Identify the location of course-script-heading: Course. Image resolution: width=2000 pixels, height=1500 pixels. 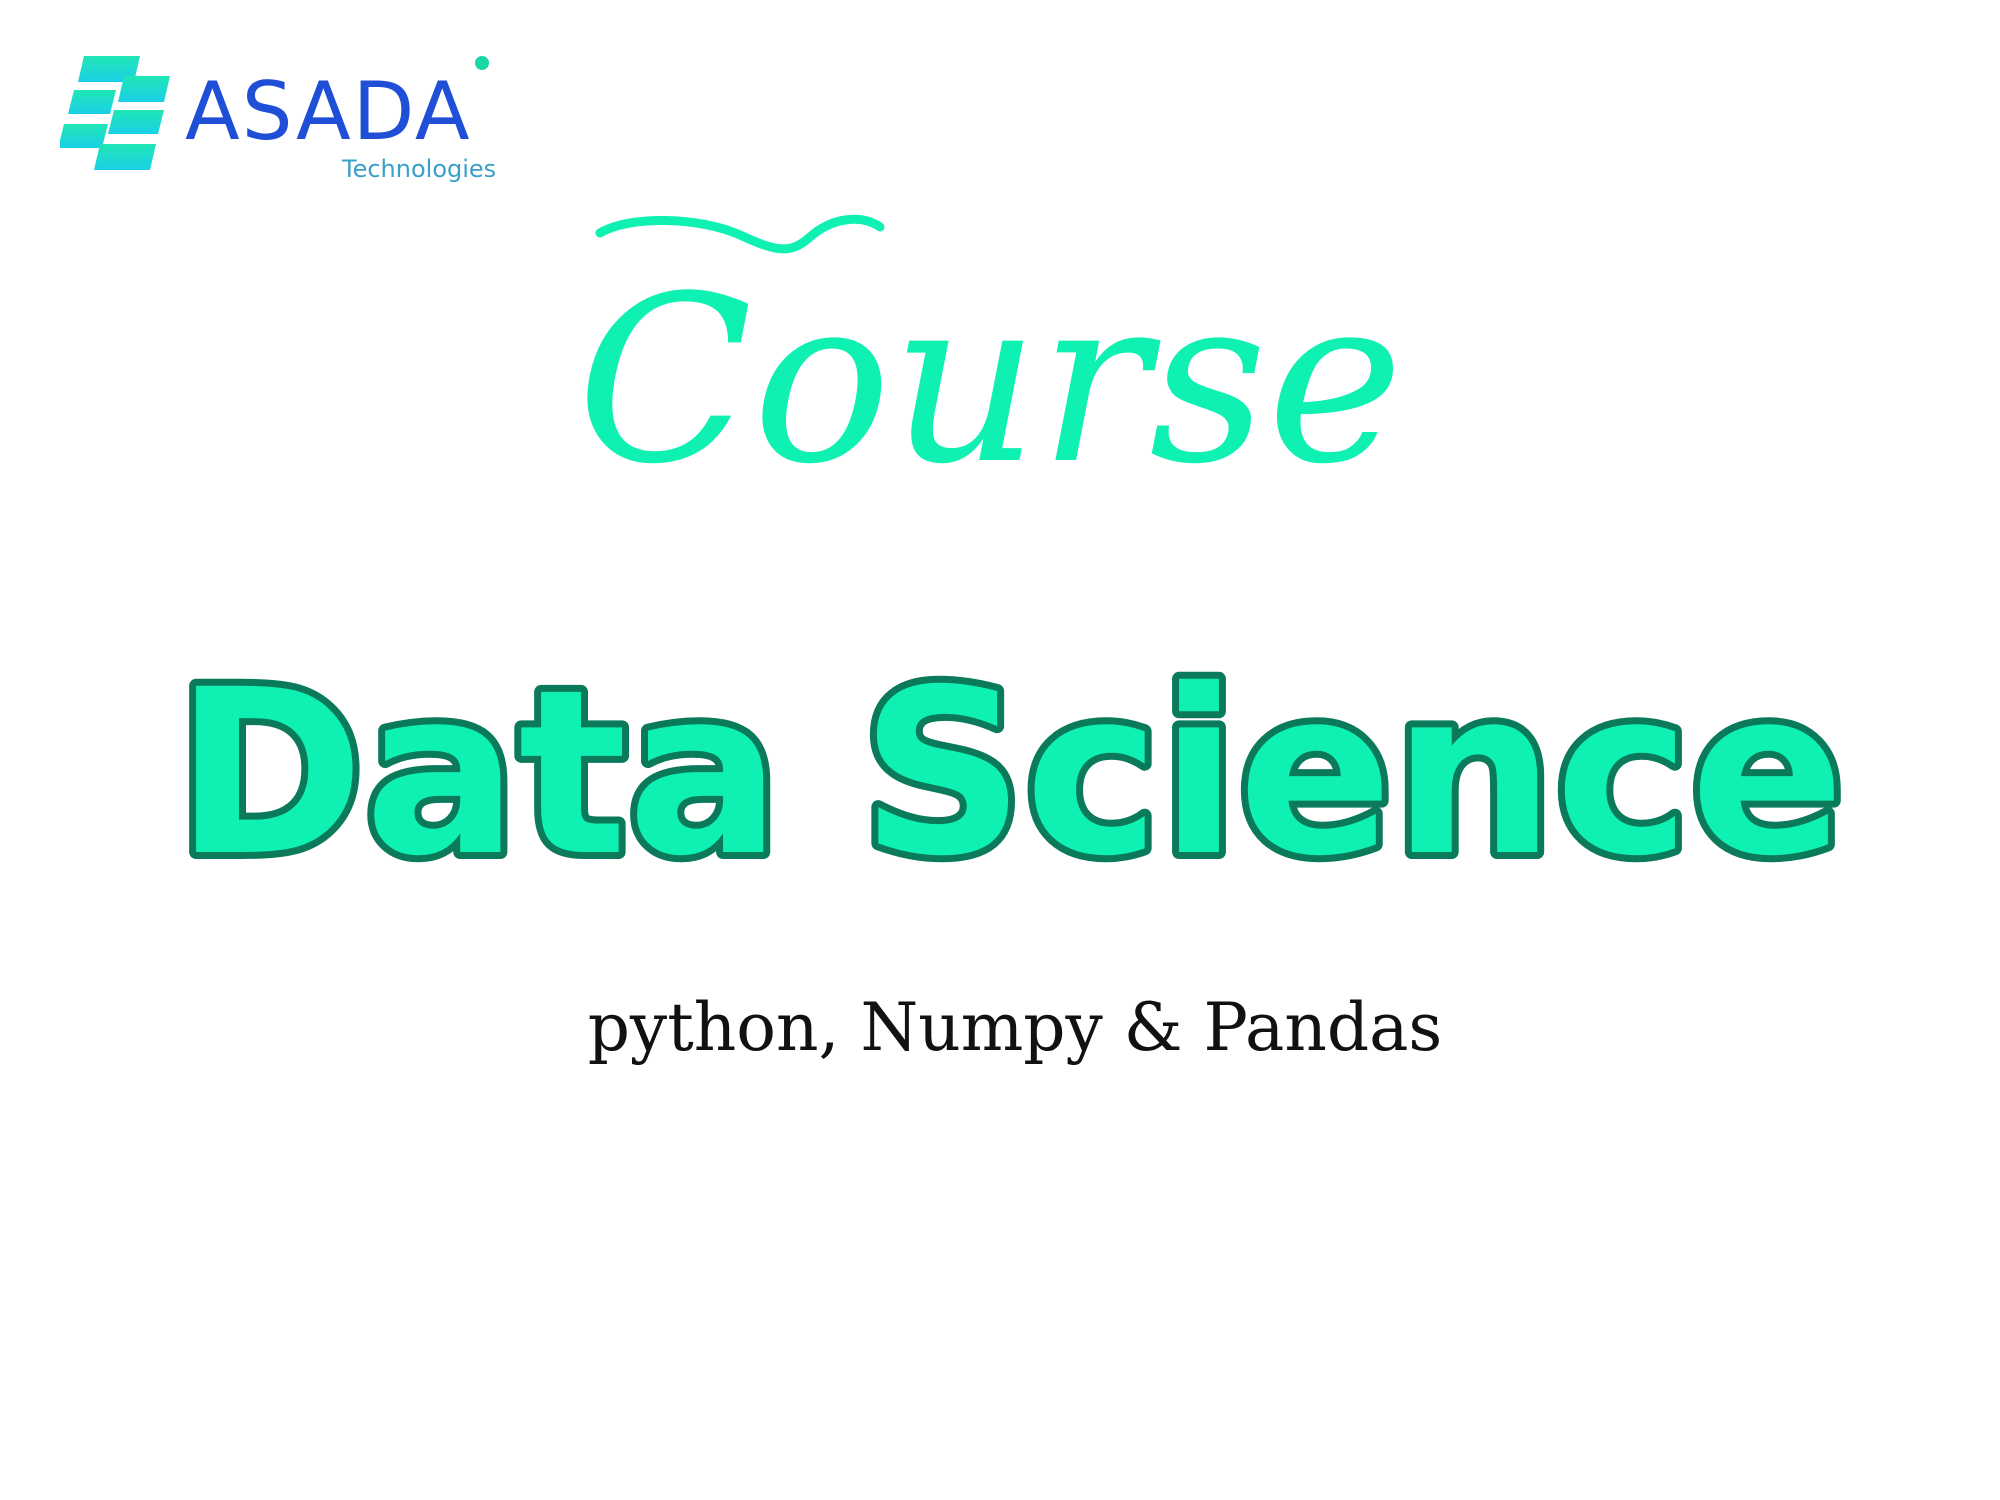
(990, 385).